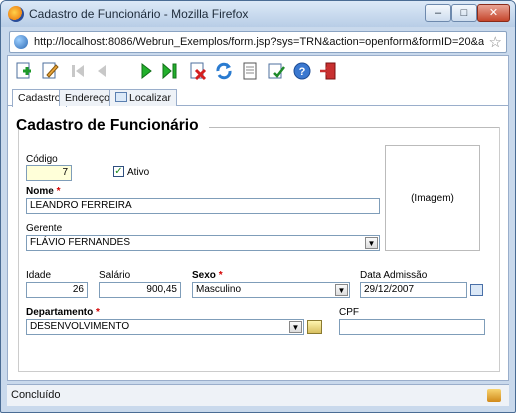 The height and width of the screenshot is (413, 516). Describe the element at coordinates (170, 71) in the screenshot. I see `last-record-icon` at that location.